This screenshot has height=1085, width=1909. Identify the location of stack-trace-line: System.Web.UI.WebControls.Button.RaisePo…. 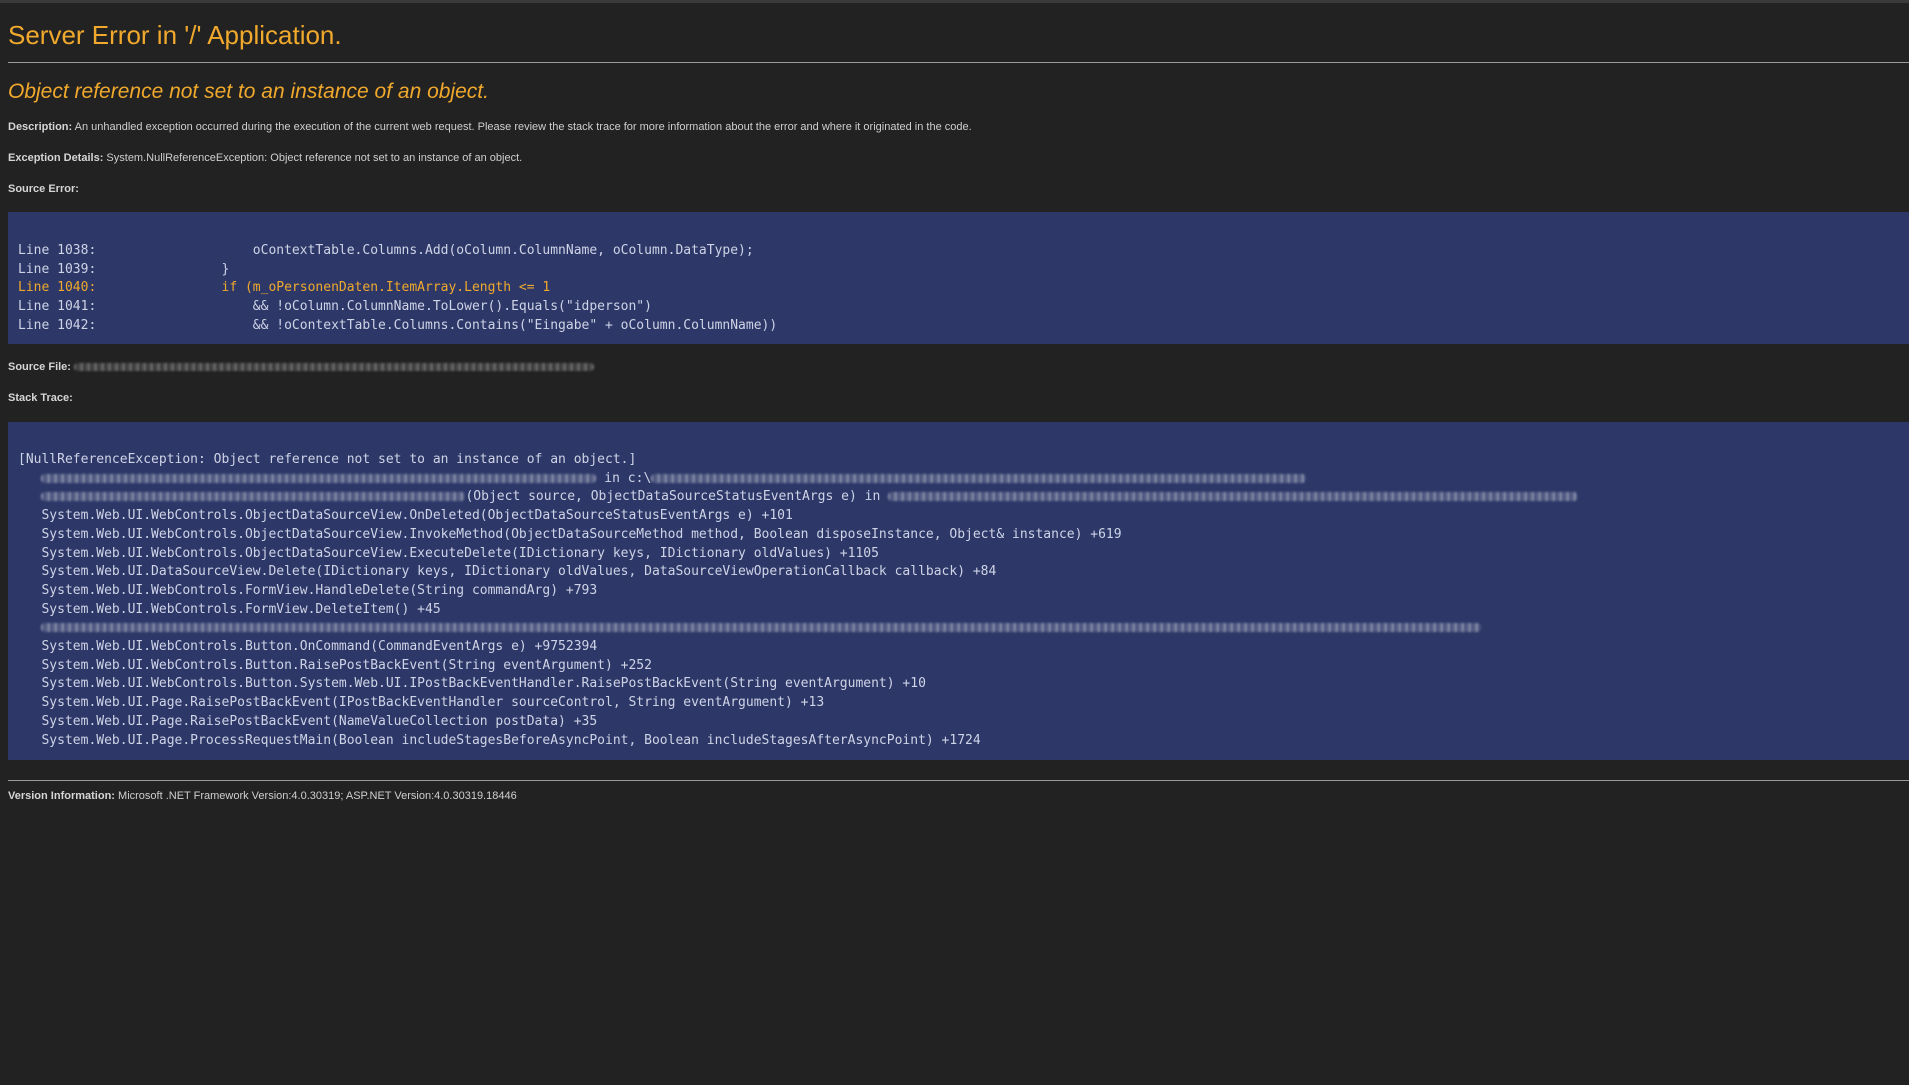
(335, 665).